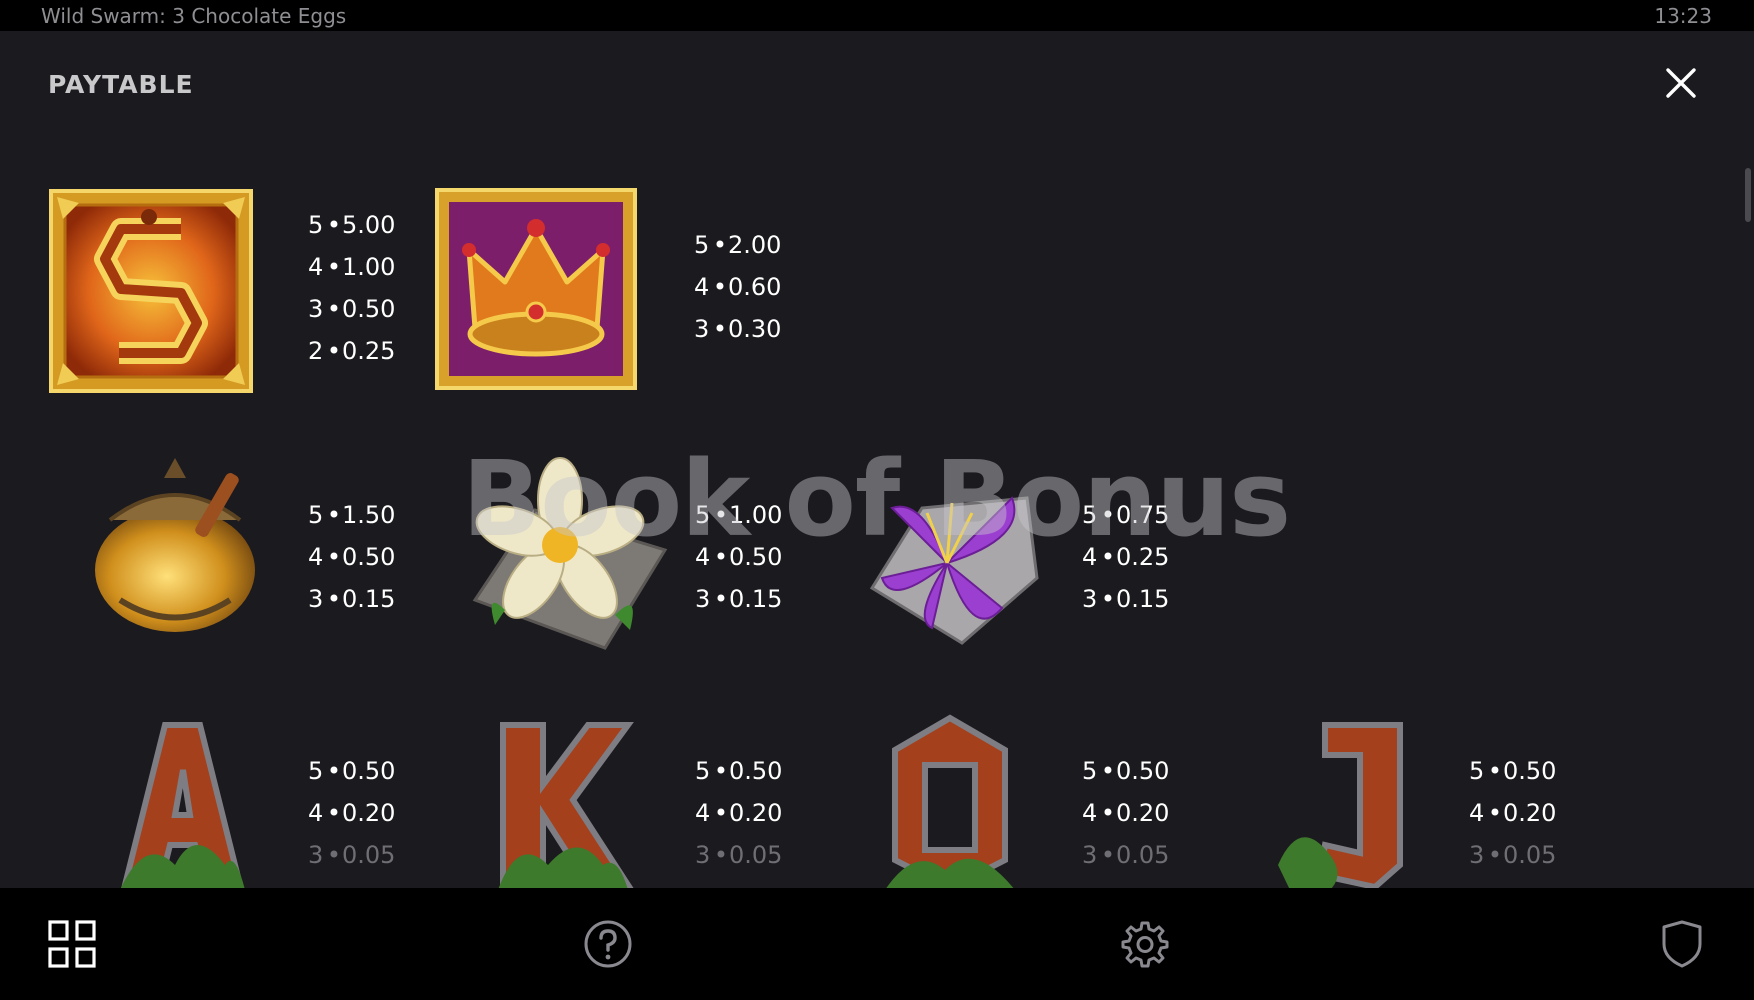 Image resolution: width=1754 pixels, height=1000 pixels. Describe the element at coordinates (352, 515) in the screenshot. I see `pay-row: 5 •1.50` at that location.